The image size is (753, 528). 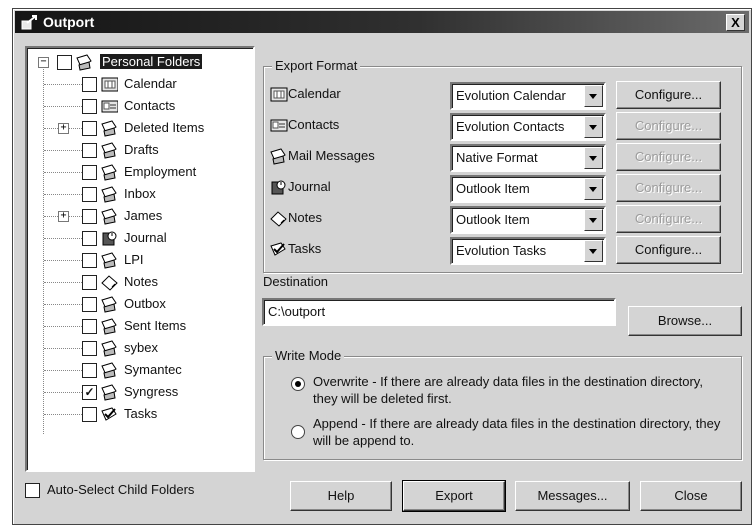 What do you see at coordinates (298, 432) in the screenshot?
I see `append-radio` at bounding box center [298, 432].